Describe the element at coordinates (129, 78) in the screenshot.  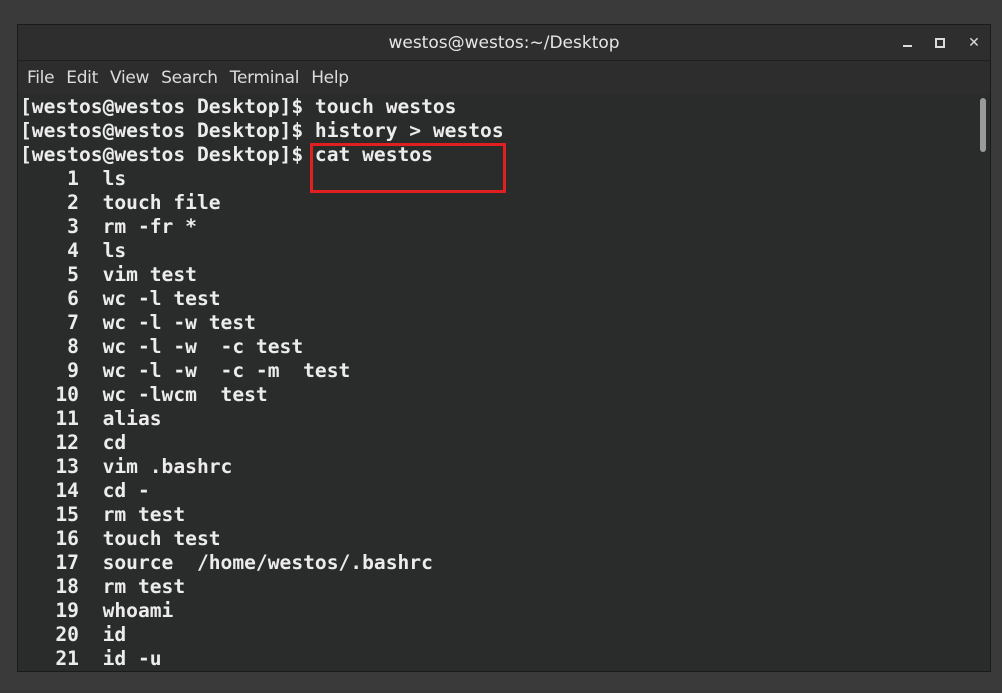
I see `menu-view: View` at that location.